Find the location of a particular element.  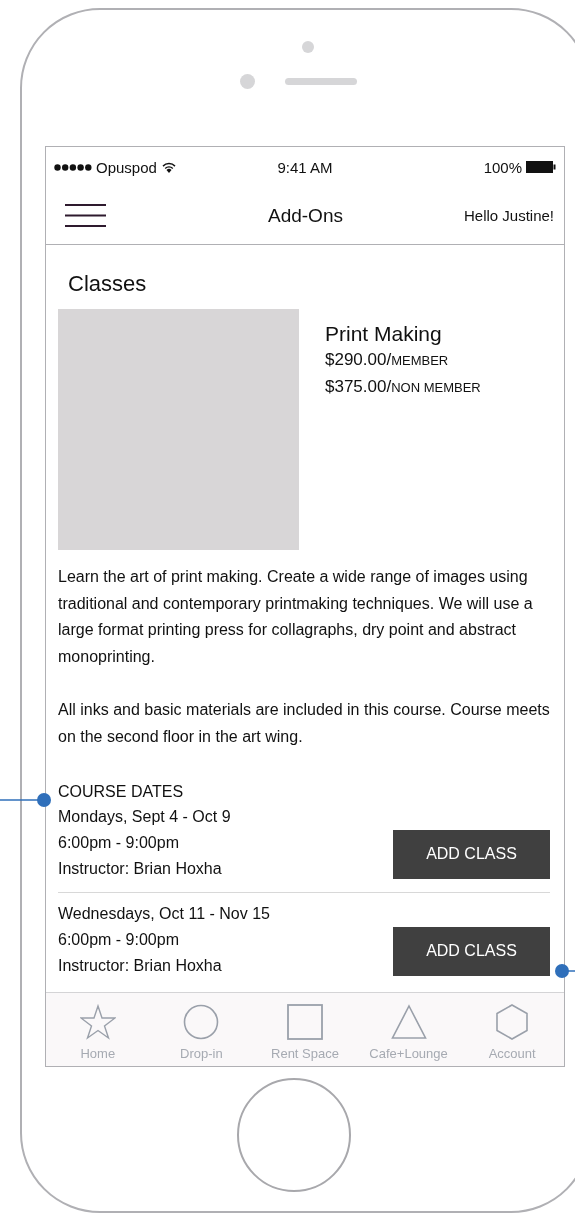

circle-icon is located at coordinates (201, 1022).